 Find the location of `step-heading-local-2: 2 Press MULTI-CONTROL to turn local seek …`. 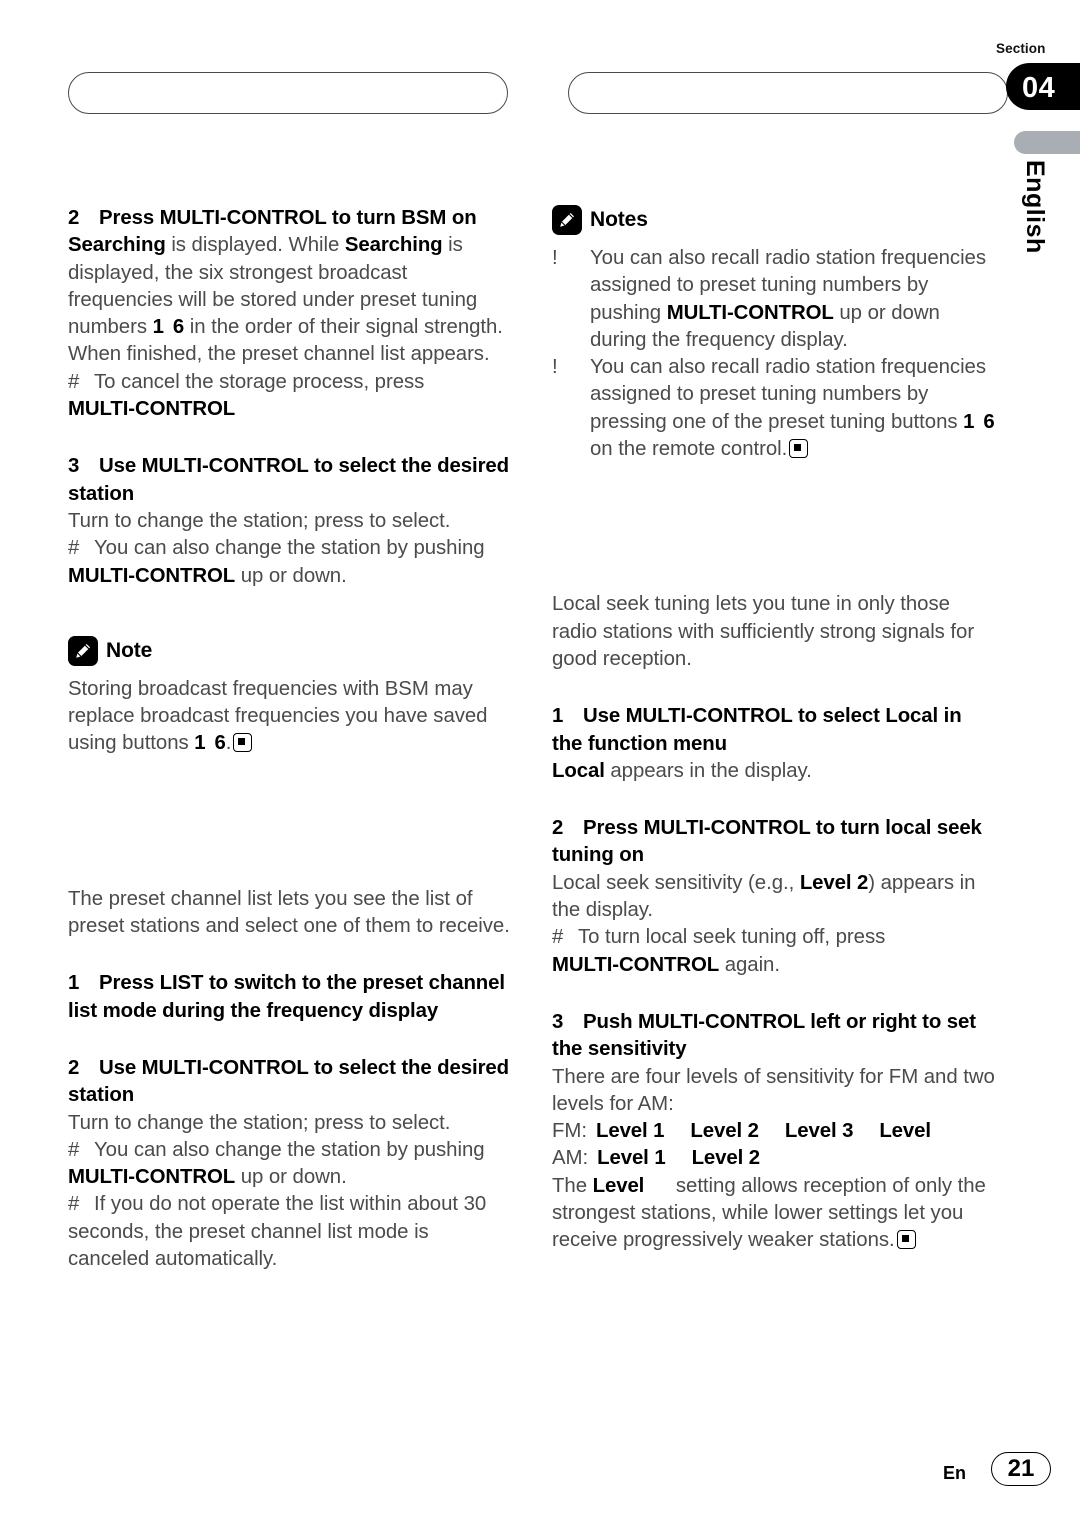

step-heading-local-2: 2 Press MULTI-CONTROL to turn local seek … is located at coordinates (773, 842).